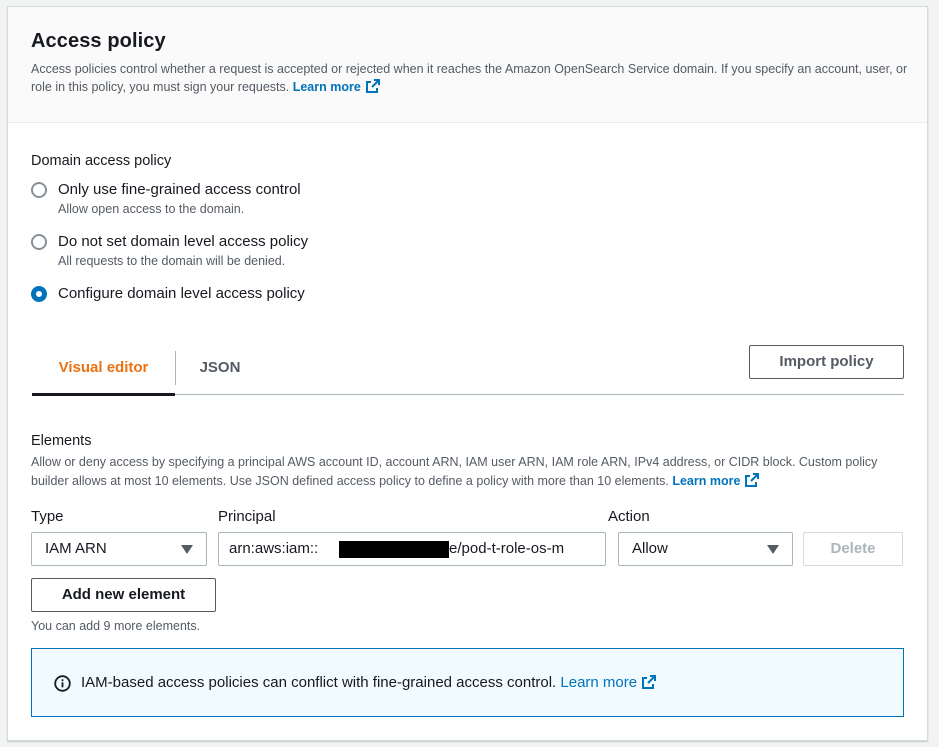 This screenshot has height=747, width=939. I want to click on remaining-elements-hint: You can add 9 more elements., so click(116, 626).